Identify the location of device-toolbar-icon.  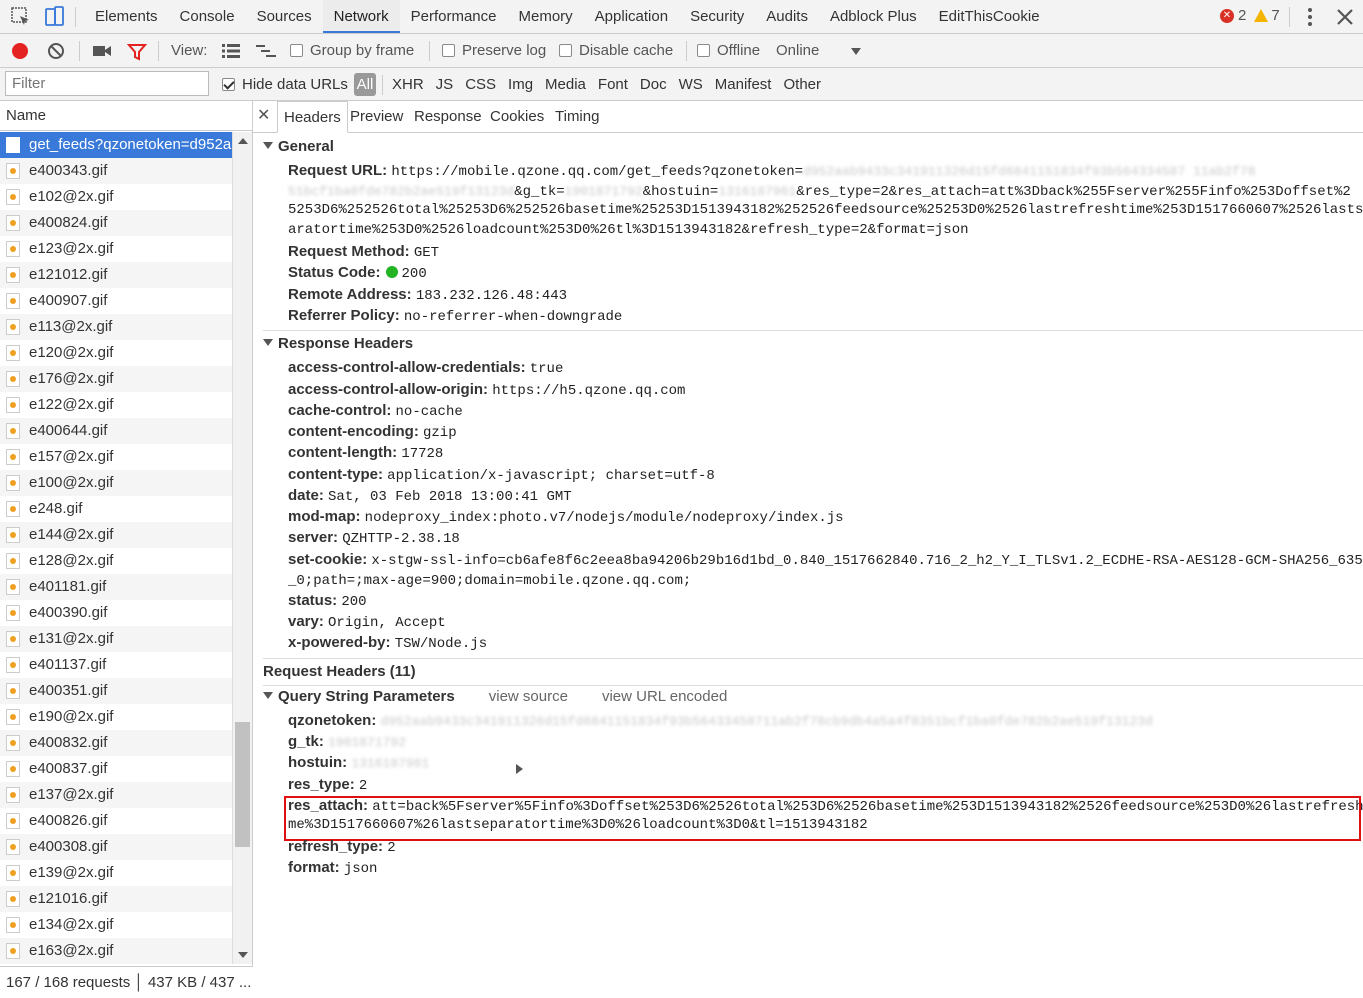
(54, 17).